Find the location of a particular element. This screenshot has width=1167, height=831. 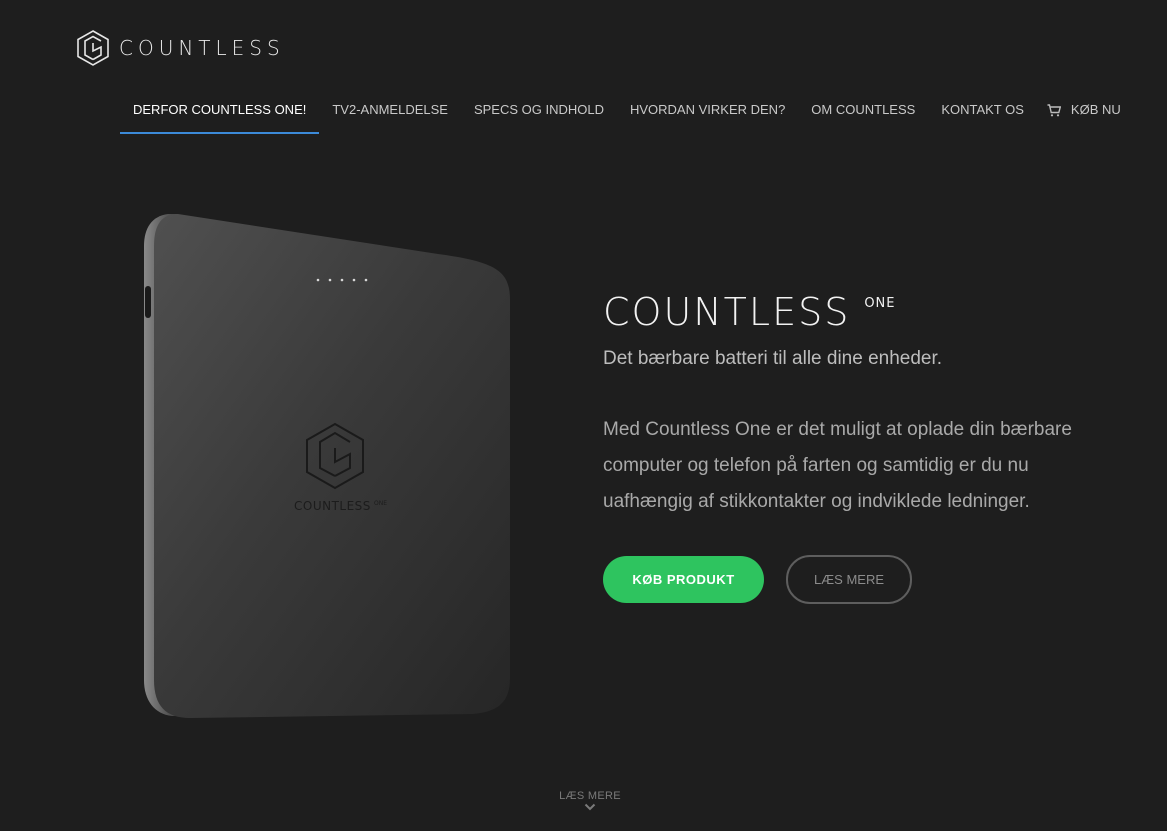

nav-buy-label: KØB NU is located at coordinates (1095, 109).